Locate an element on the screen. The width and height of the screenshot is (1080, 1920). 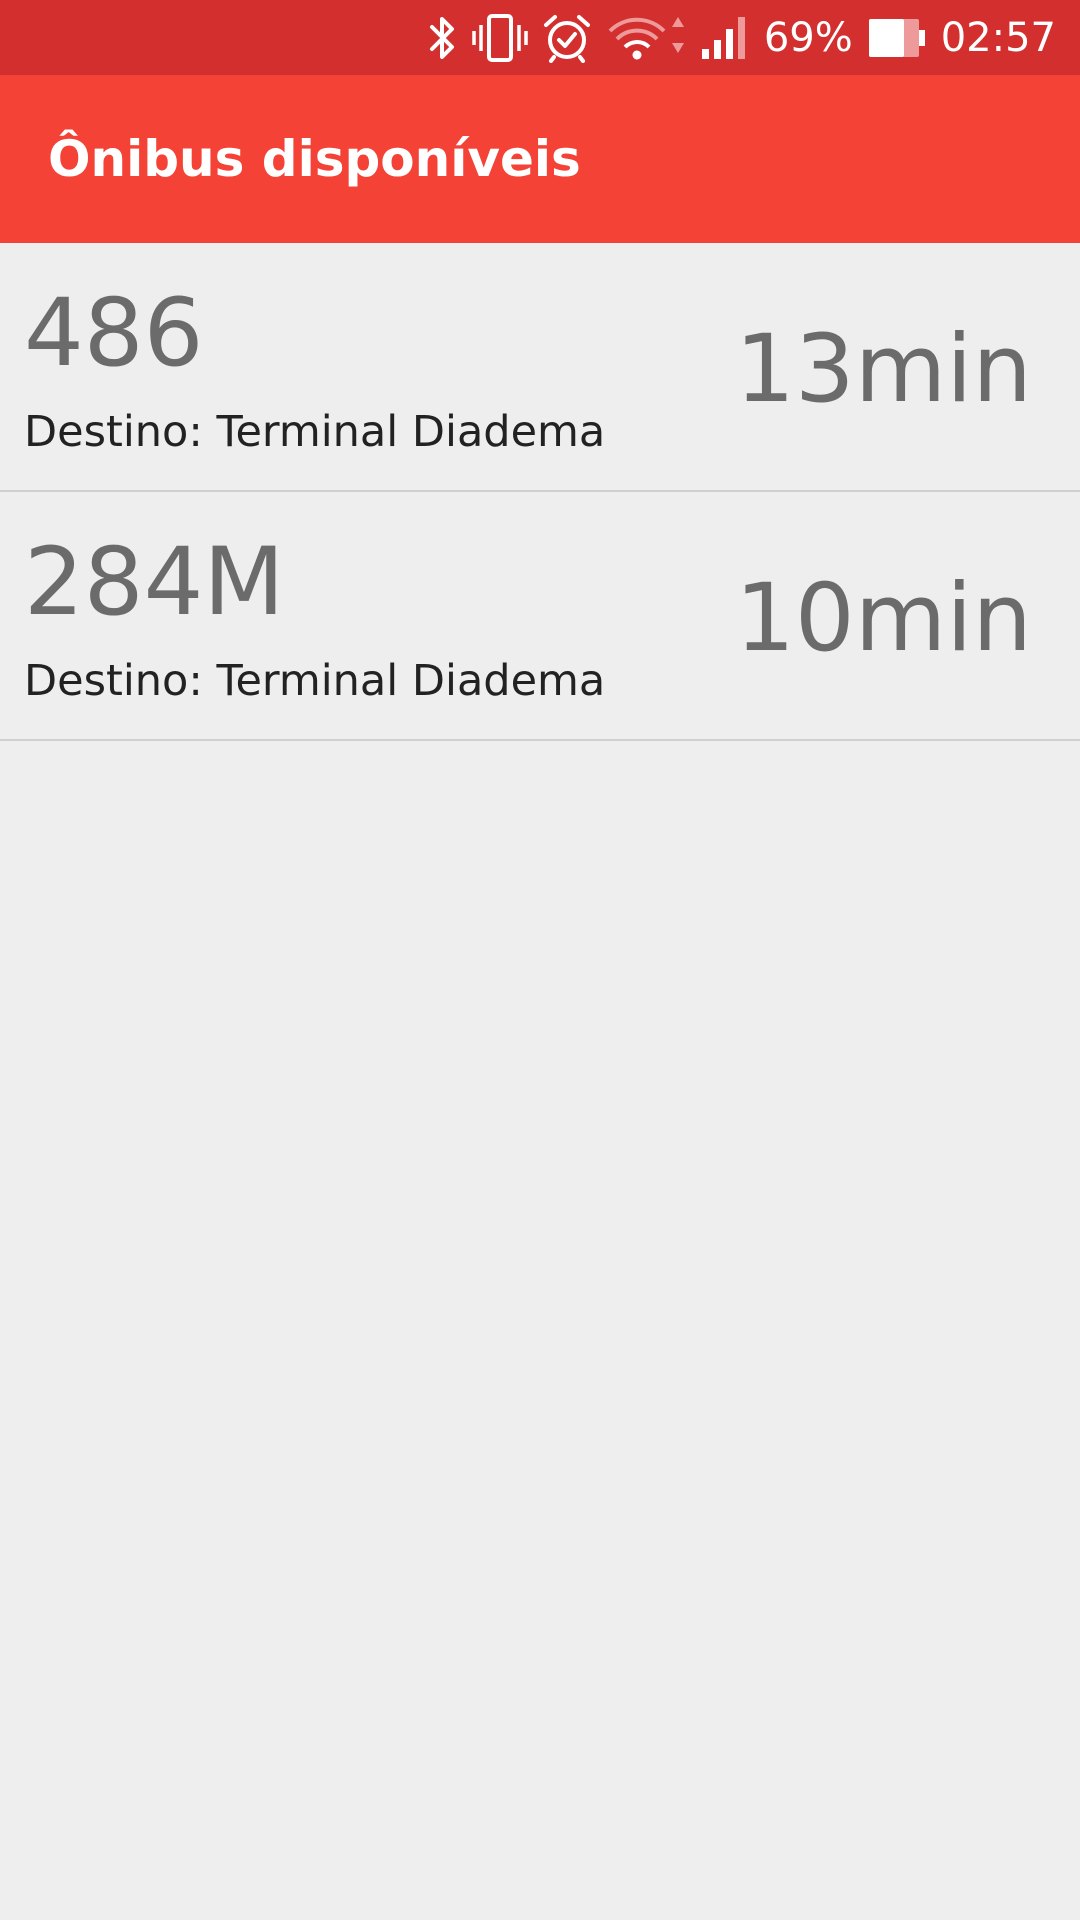
page-title: Ônibus disponíveis is located at coordinates (314, 159).